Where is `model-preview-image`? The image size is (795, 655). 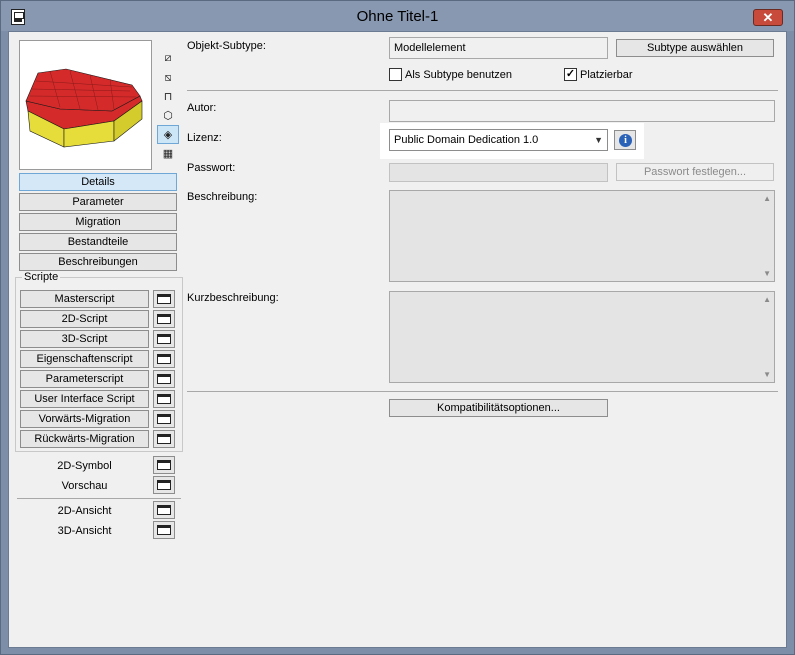 model-preview-image is located at coordinates (84, 108).